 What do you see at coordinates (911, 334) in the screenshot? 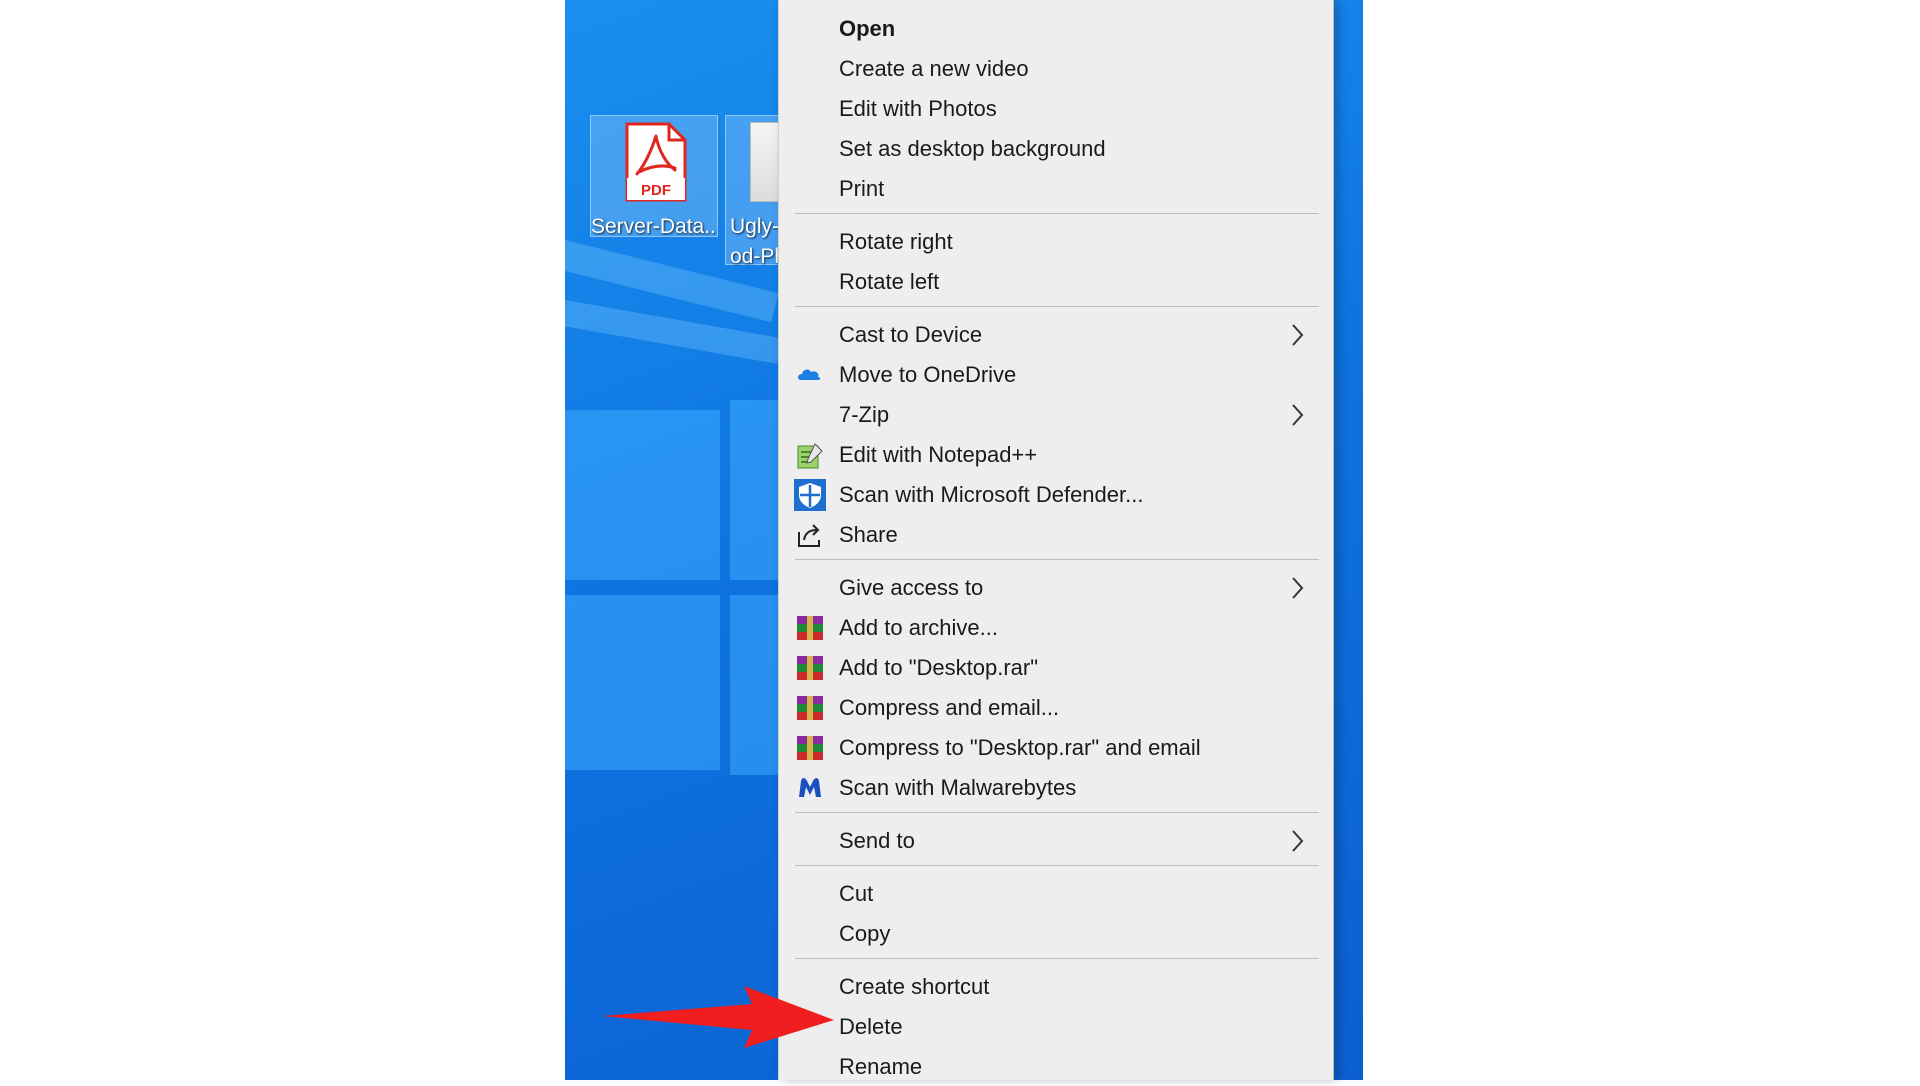
I see `menu-item-label: Cast to Device` at bounding box center [911, 334].